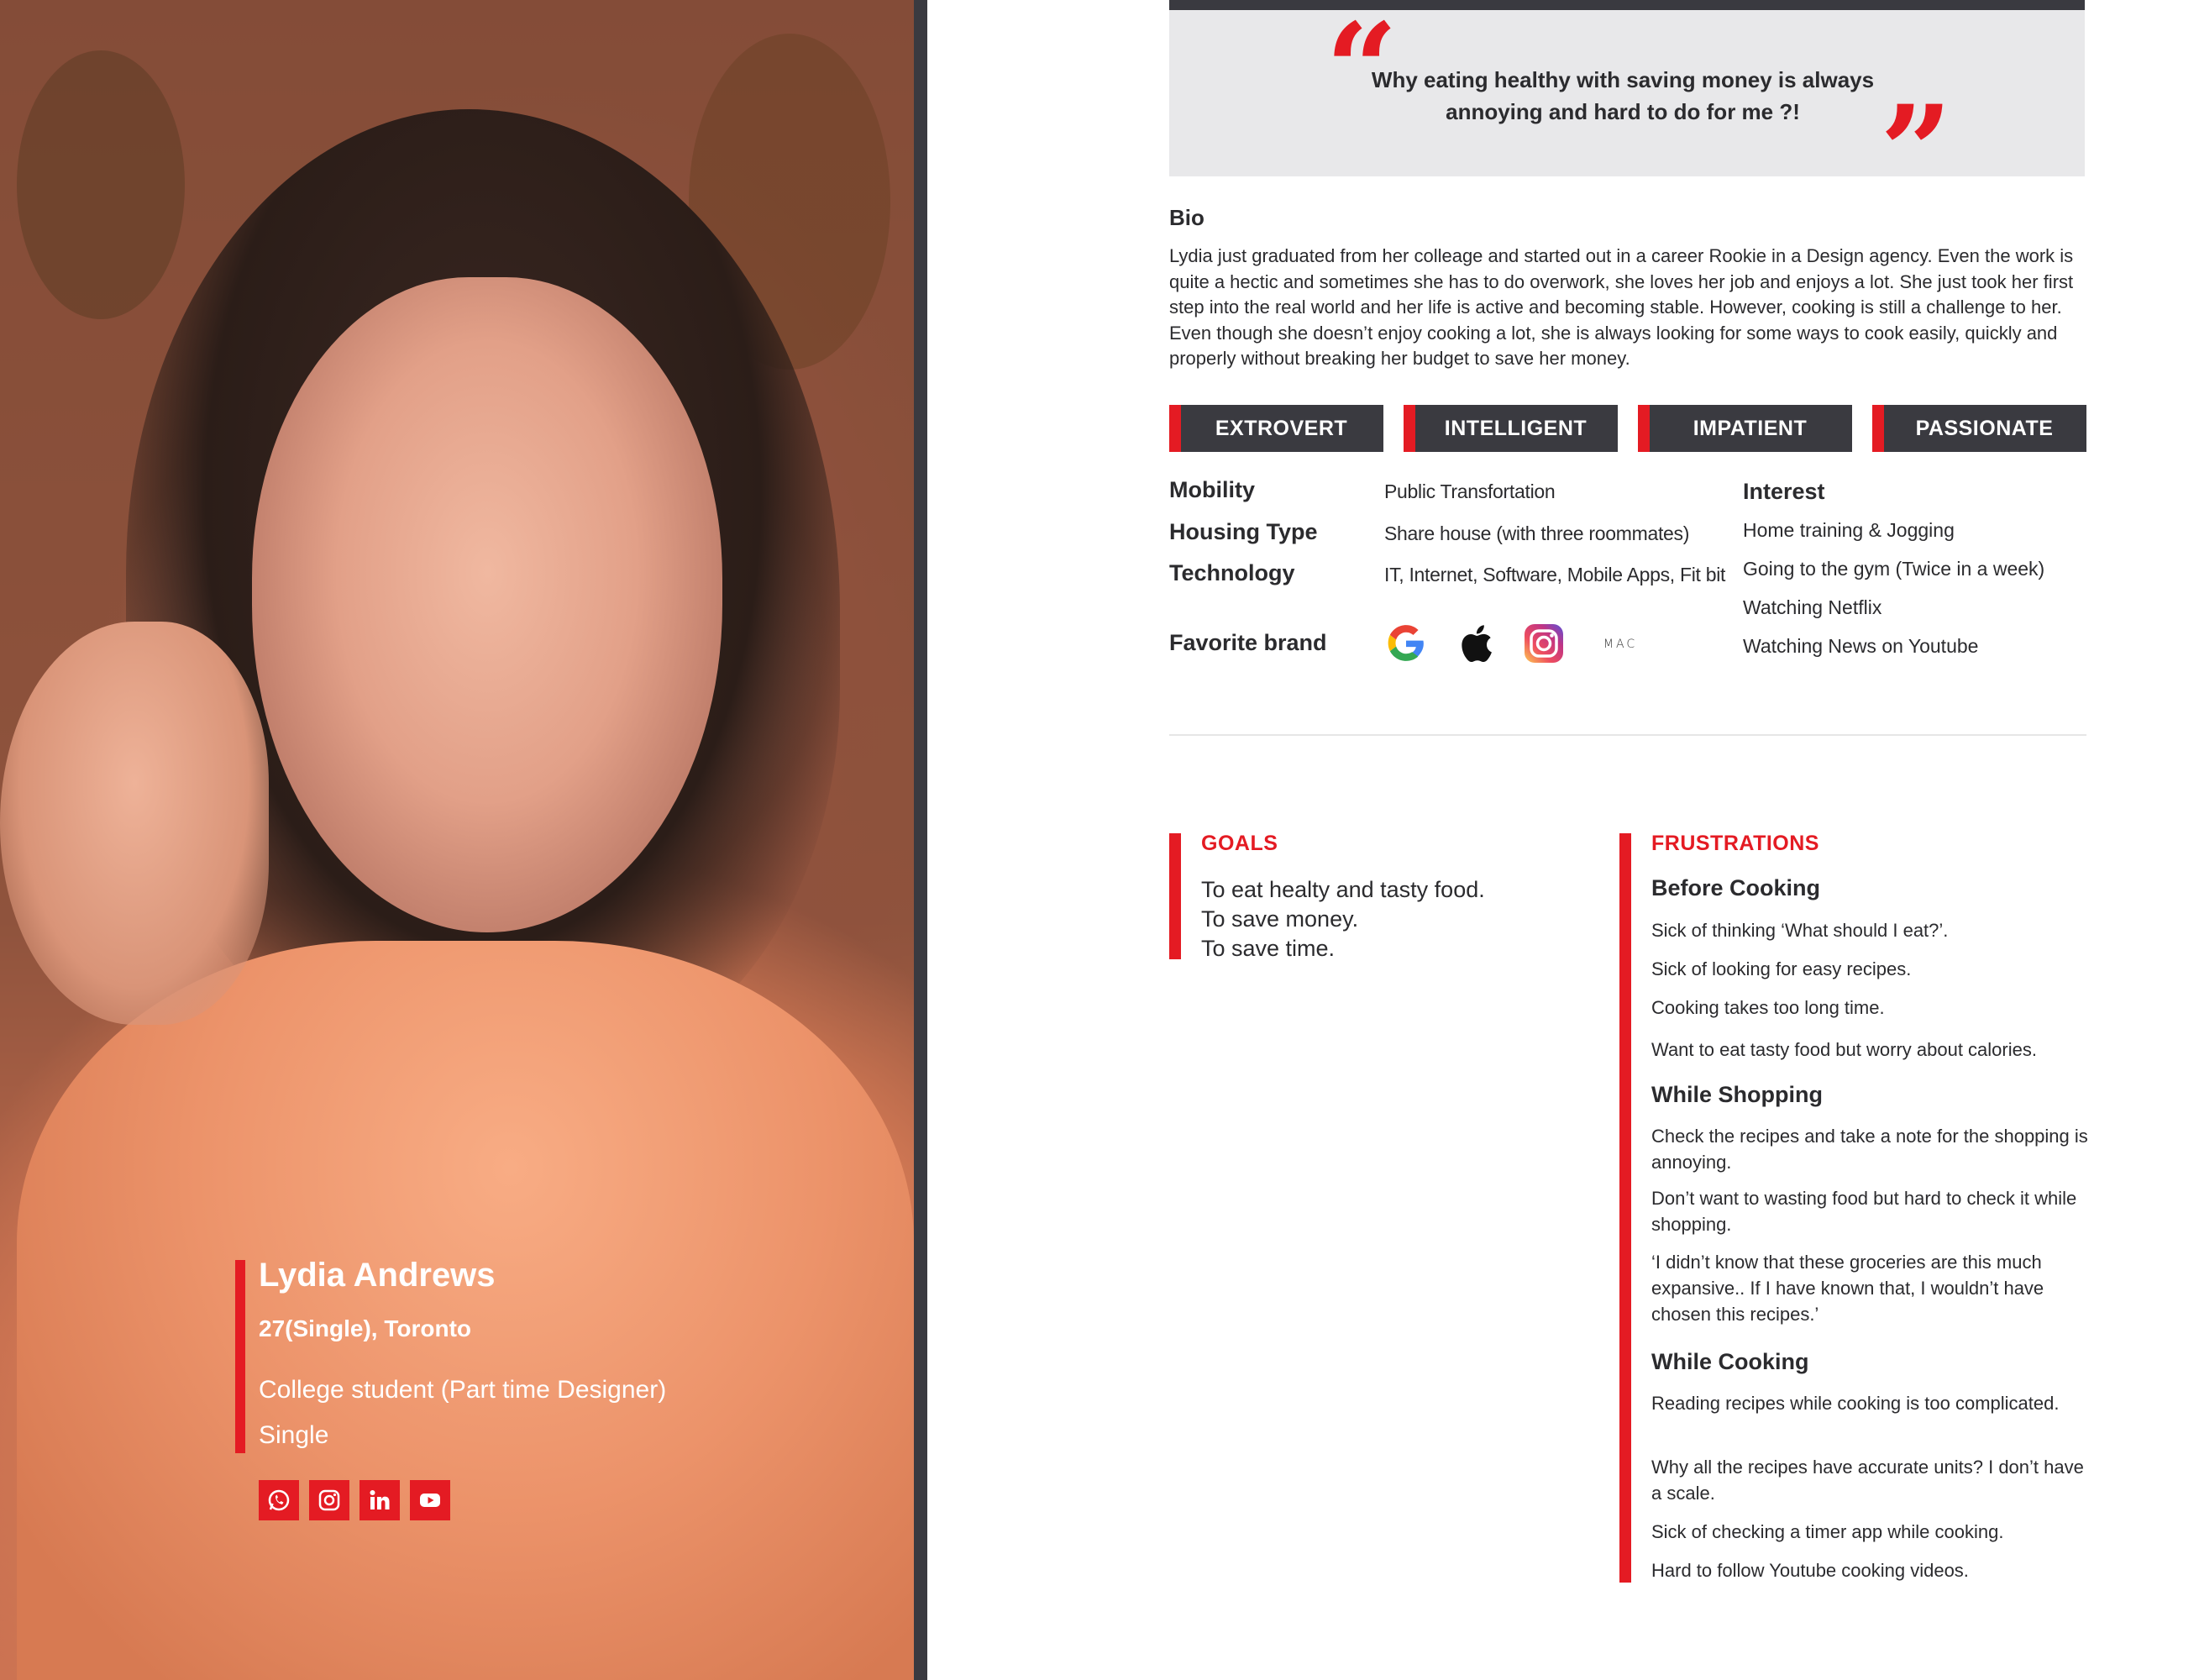 The image size is (2199, 1680). Describe the element at coordinates (365, 1328) in the screenshot. I see `persona-age-location: 27(Single), Toronto` at that location.